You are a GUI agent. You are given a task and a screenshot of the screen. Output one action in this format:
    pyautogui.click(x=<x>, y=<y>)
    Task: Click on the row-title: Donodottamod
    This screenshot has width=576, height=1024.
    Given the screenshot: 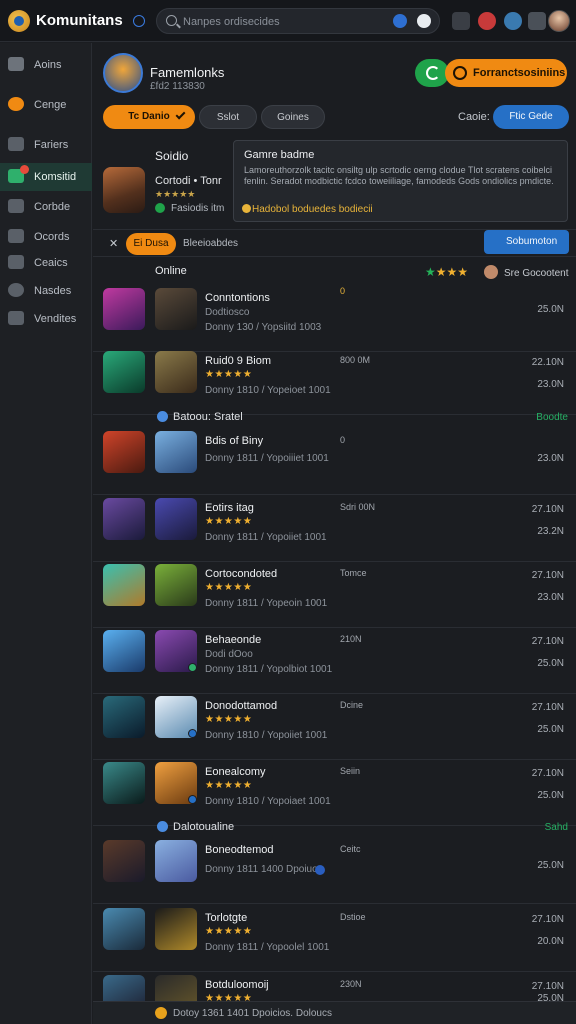 What is the action you would take?
    pyautogui.click(x=241, y=706)
    